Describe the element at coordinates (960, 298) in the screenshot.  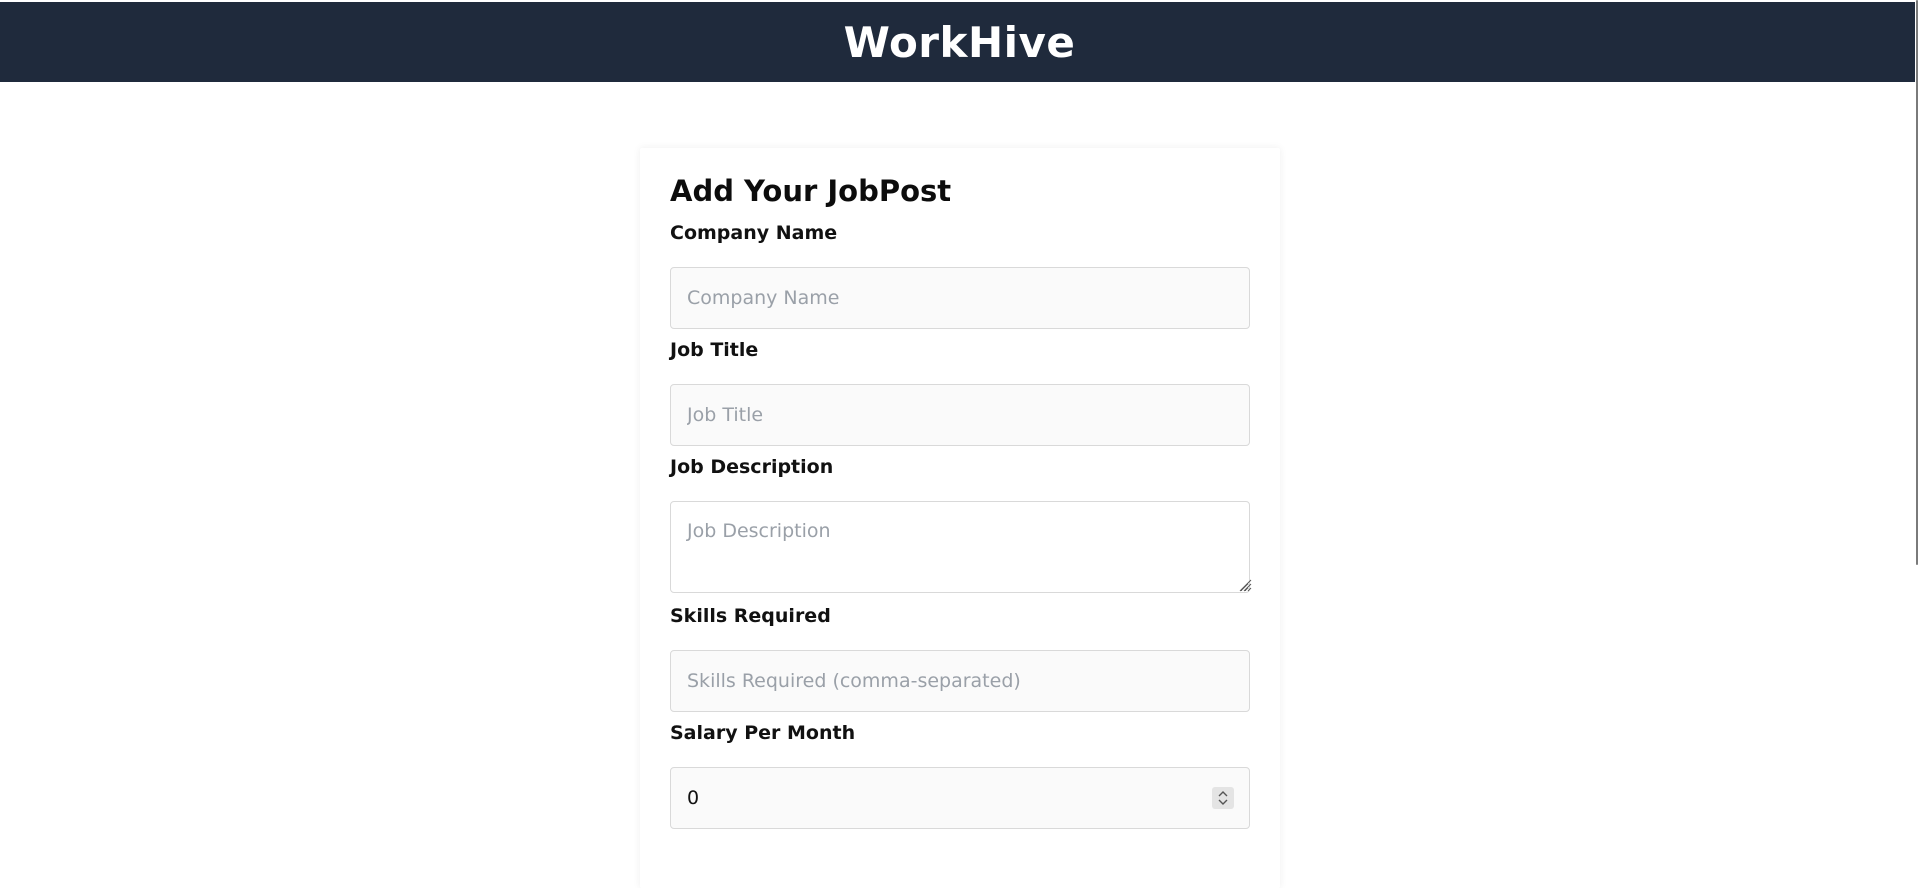
I see `company-name-input` at that location.